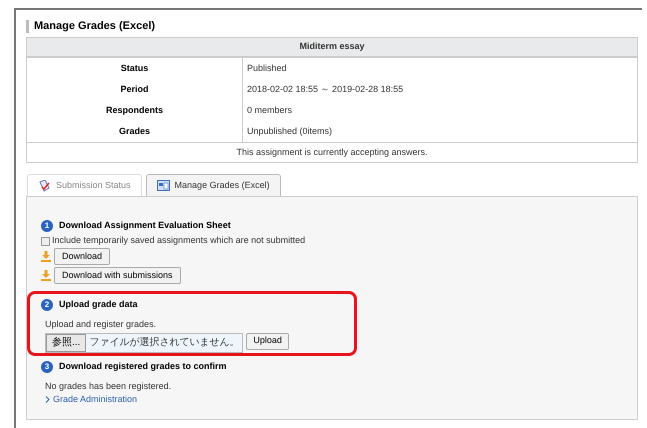 Image resolution: width=647 pixels, height=428 pixels. Describe the element at coordinates (45, 241) in the screenshot. I see `checkbox` at that location.